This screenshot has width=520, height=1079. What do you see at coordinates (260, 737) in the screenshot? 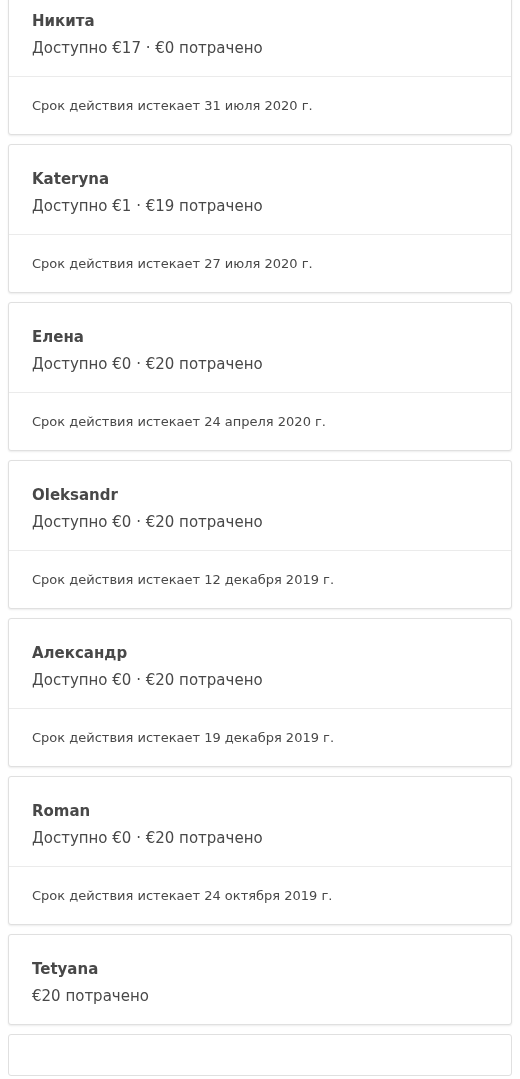
I see `expiry-text: Срок действия истекает 19 декабря 2019 г.` at bounding box center [260, 737].